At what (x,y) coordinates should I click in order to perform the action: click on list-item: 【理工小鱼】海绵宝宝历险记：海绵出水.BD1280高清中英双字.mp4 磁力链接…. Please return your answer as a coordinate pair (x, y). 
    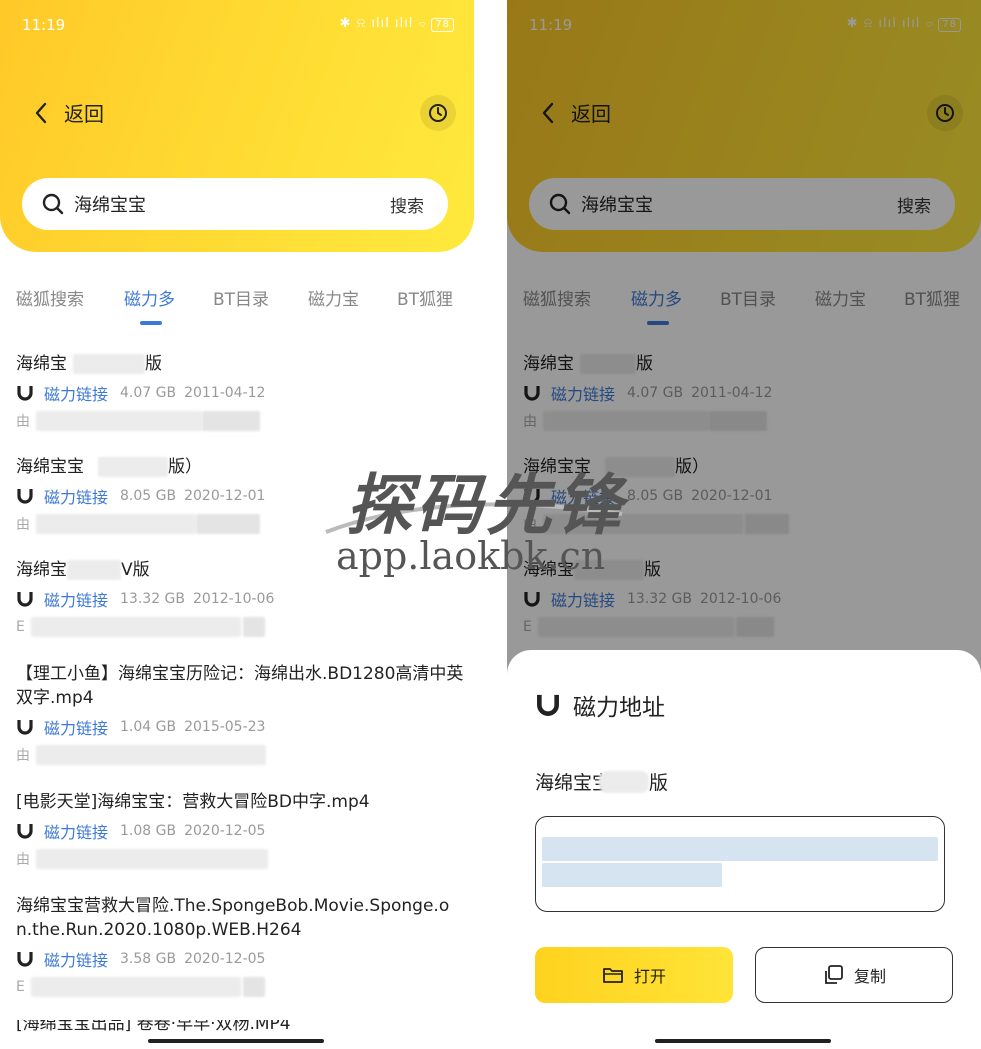
    Looking at the image, I should click on (240, 714).